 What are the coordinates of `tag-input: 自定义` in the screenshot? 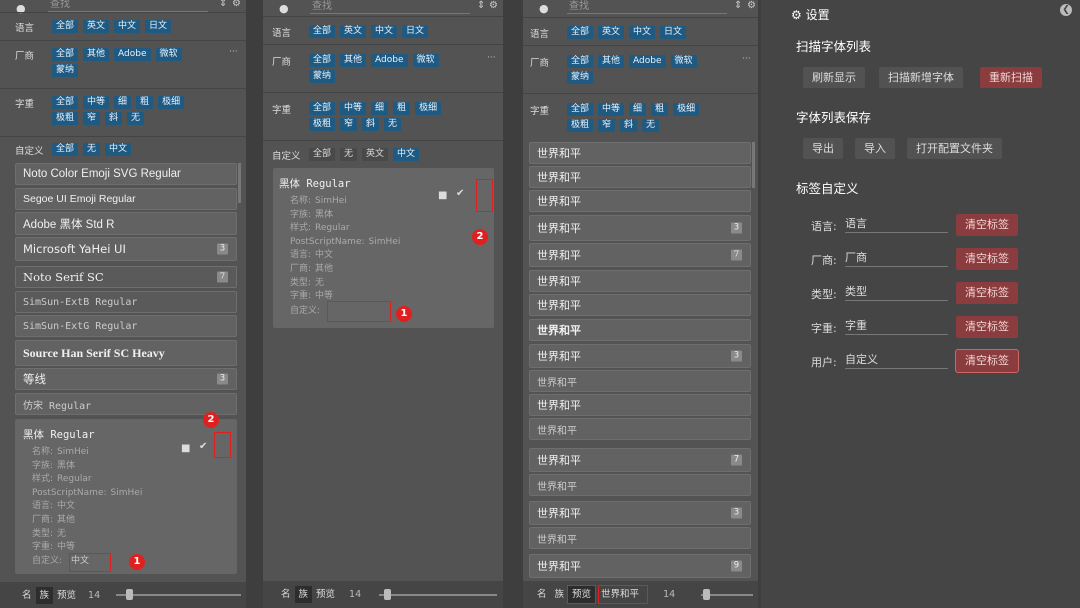 It's located at (896, 360).